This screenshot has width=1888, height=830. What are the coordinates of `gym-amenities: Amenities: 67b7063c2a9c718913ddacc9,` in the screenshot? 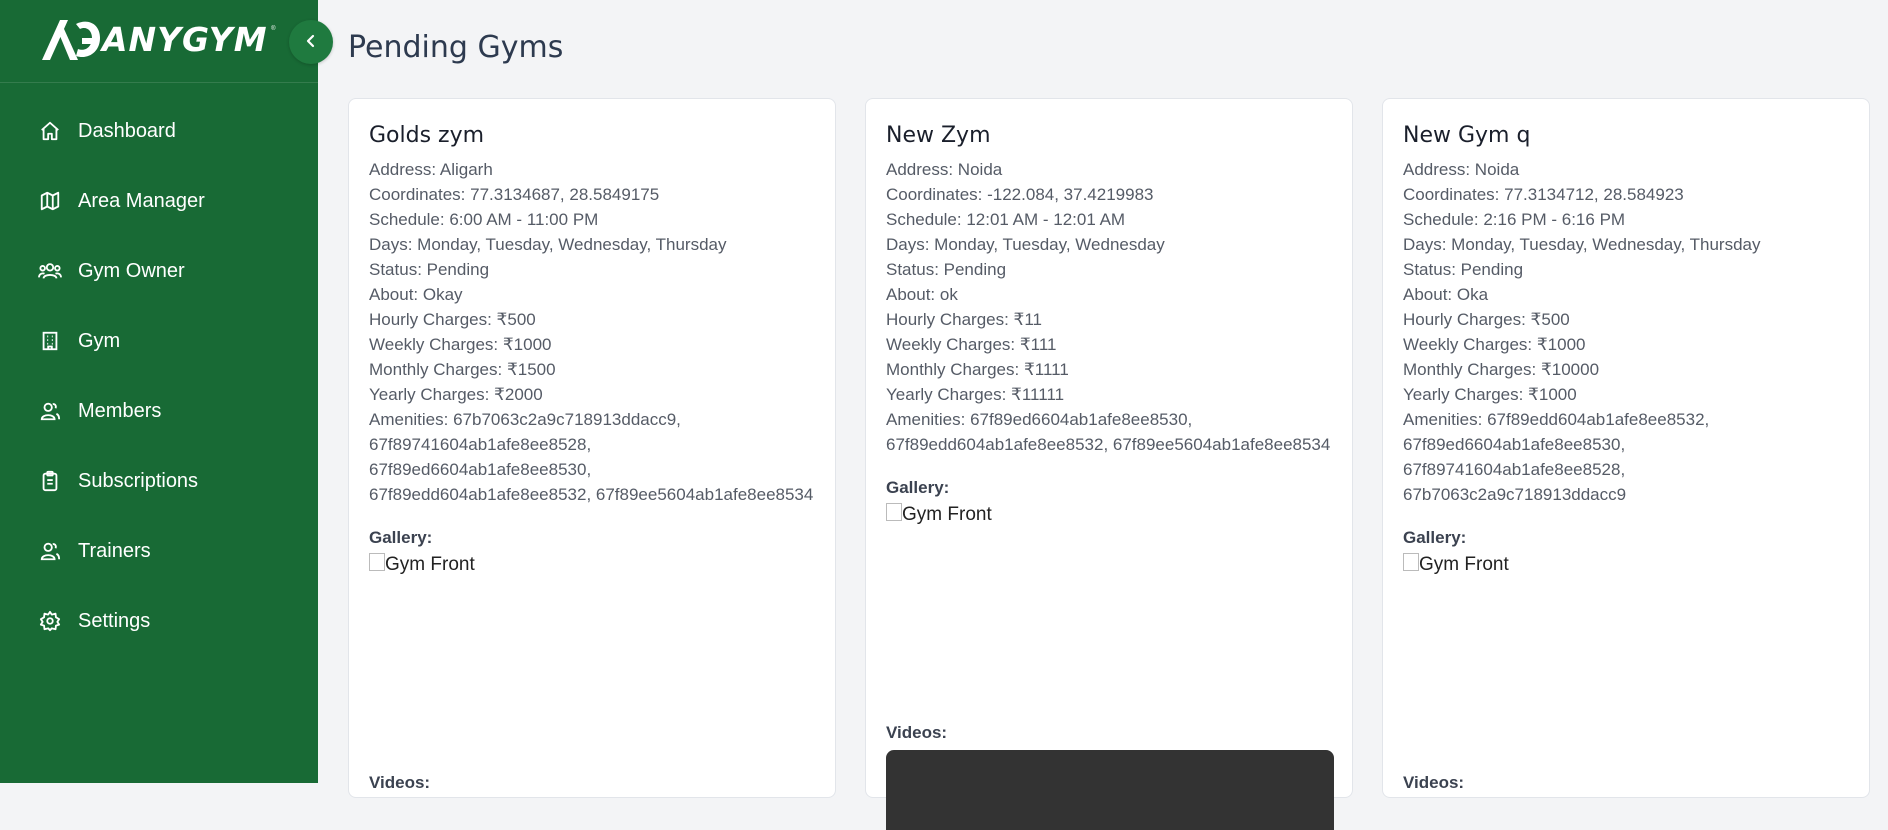 It's located at (525, 419).